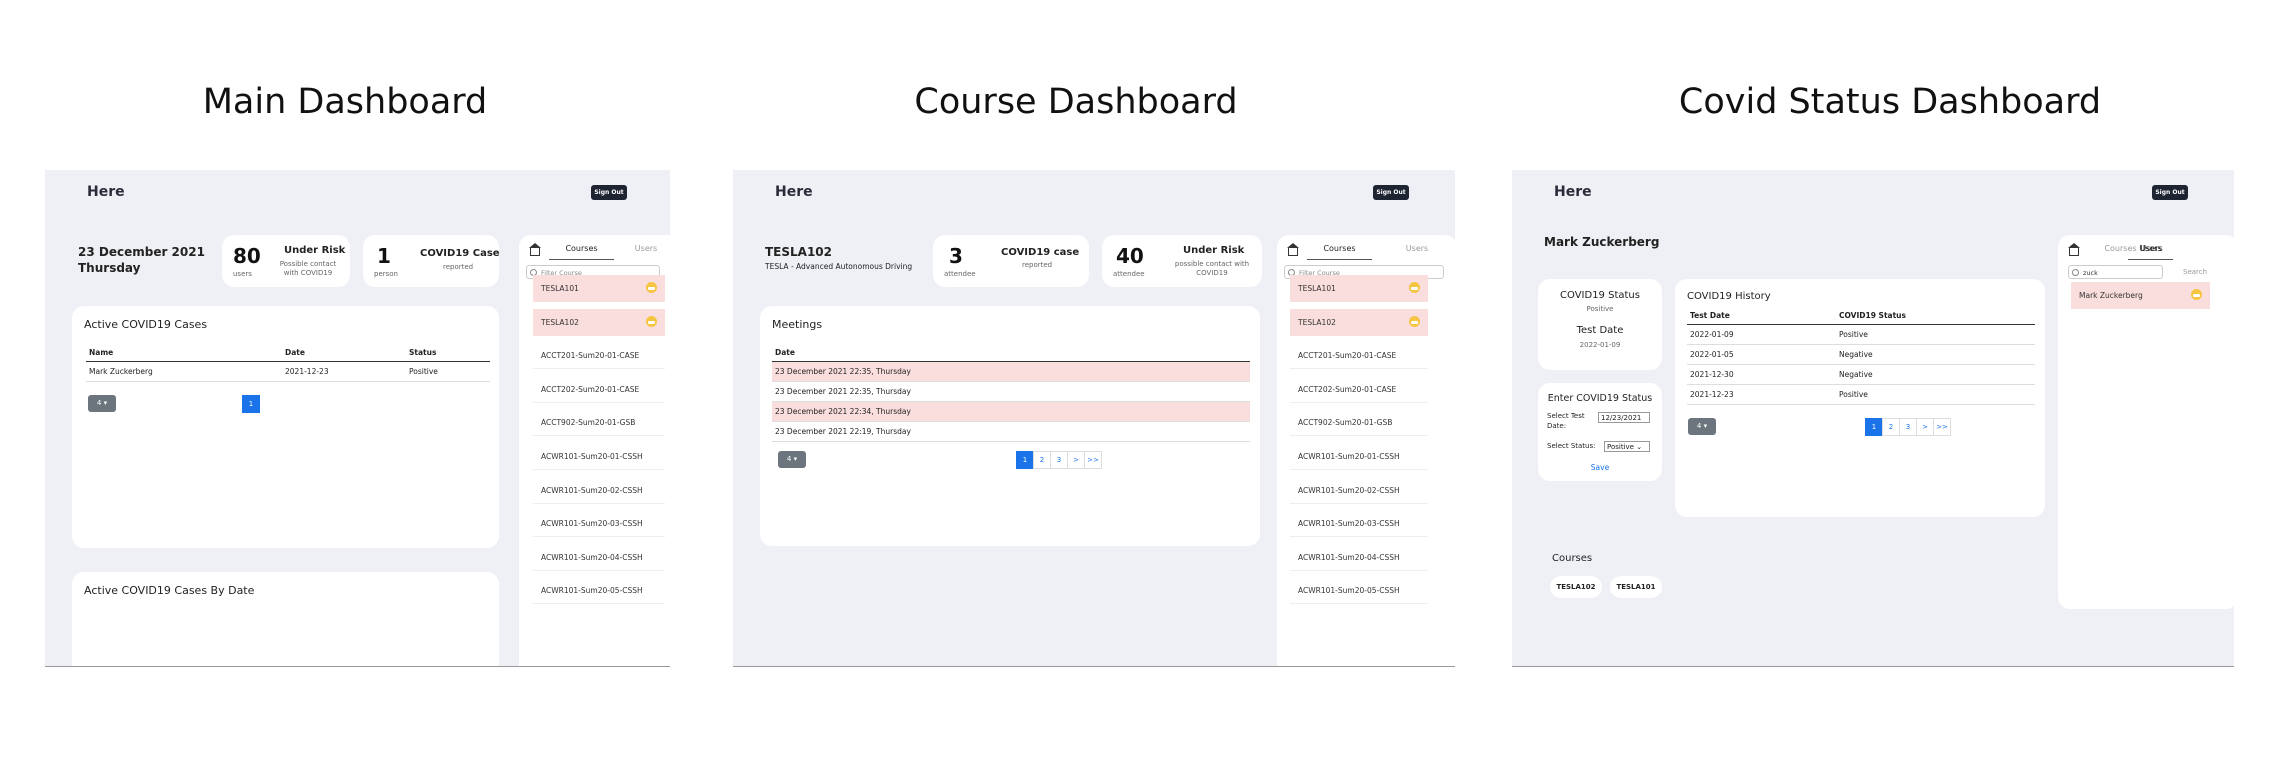 The height and width of the screenshot is (780, 2280). Describe the element at coordinates (1349, 490) in the screenshot. I see `course-list-item-label: ACWR101-Sum20-02-CSSH` at that location.